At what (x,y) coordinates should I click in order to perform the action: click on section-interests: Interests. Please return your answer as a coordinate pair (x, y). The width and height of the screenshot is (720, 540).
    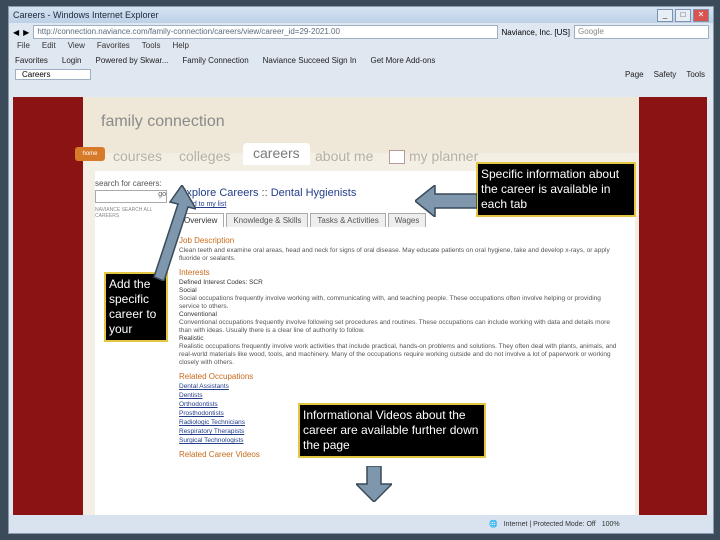
    Looking at the image, I should click on (194, 272).